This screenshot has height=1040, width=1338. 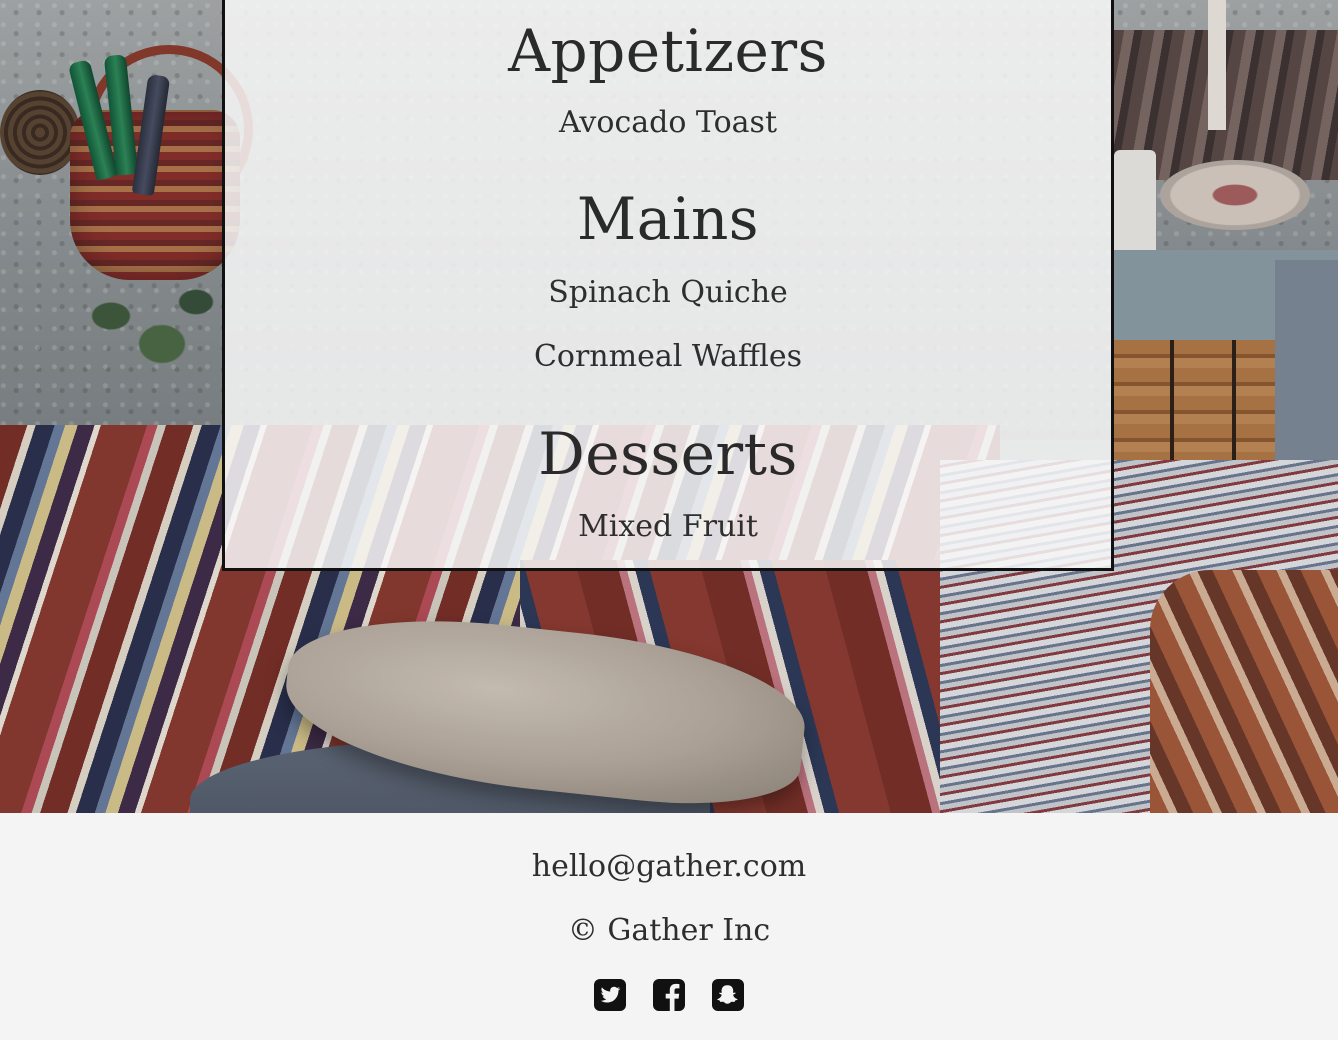 What do you see at coordinates (668, 51) in the screenshot?
I see `section-heading-appetizers: Appetizers` at bounding box center [668, 51].